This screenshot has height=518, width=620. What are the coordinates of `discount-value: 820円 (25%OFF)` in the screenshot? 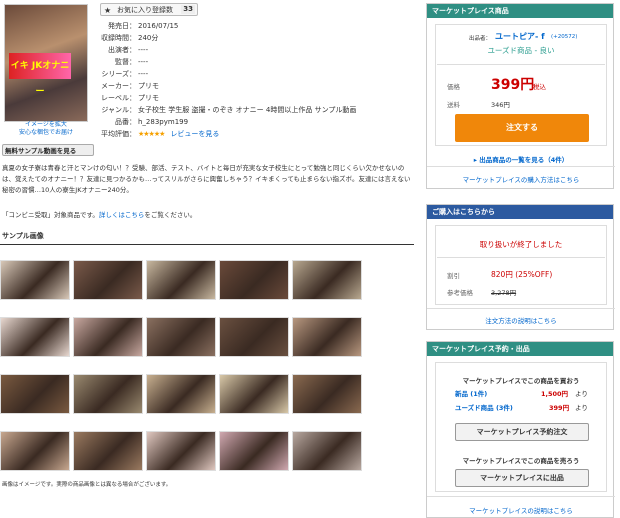 It's located at (522, 274).